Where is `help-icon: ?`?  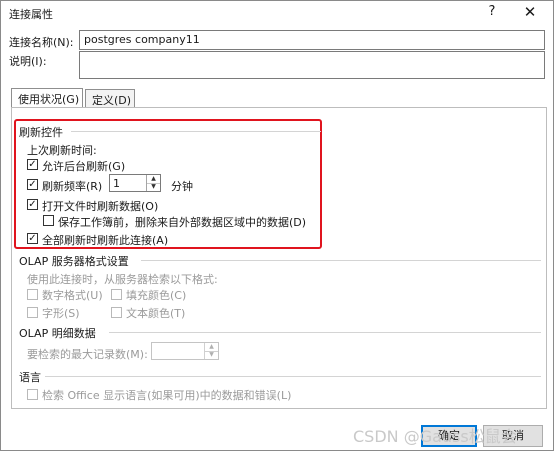 help-icon: ? is located at coordinates (492, 13).